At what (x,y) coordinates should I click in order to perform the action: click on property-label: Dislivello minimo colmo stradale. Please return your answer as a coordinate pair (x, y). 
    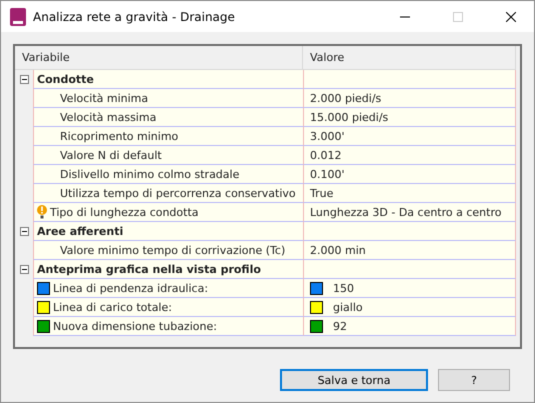
    Looking at the image, I should click on (150, 174).